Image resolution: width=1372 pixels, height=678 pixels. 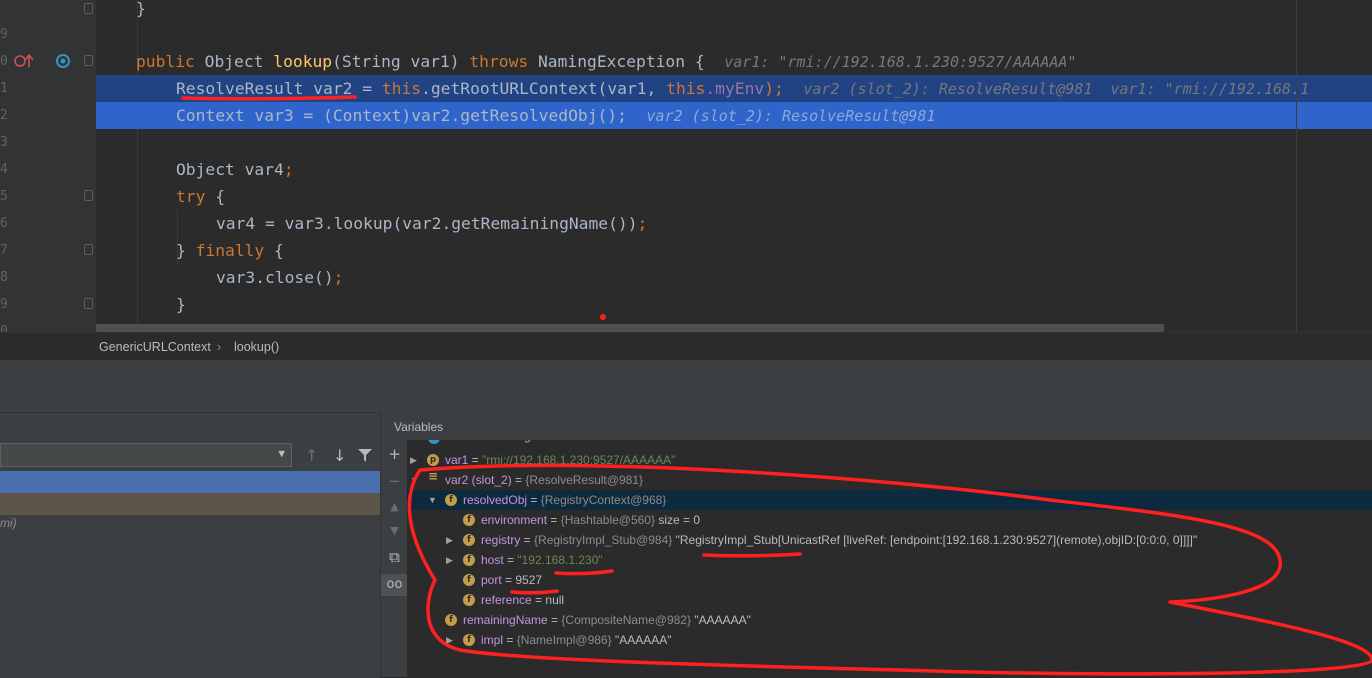 What do you see at coordinates (1296, 166) in the screenshot?
I see `right-margin-guide` at bounding box center [1296, 166].